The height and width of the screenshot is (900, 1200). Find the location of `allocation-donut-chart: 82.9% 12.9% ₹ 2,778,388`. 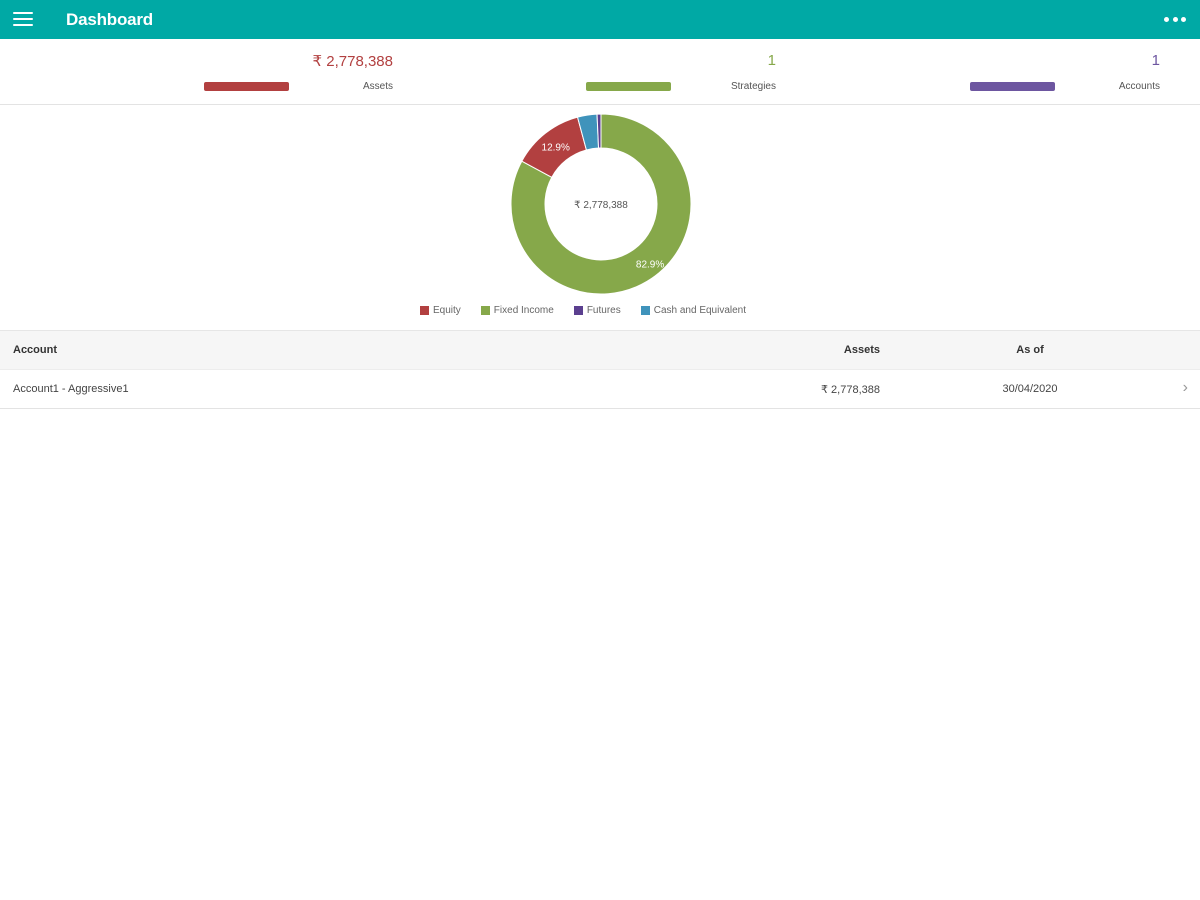

allocation-donut-chart: 82.9% 12.9% ₹ 2,778,388 is located at coordinates (601, 204).